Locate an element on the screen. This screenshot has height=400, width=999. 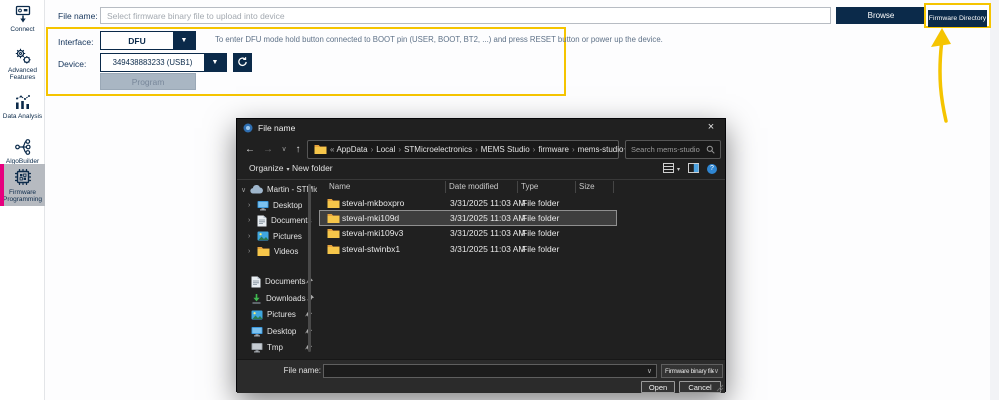
gears-icon is located at coordinates (23, 56).